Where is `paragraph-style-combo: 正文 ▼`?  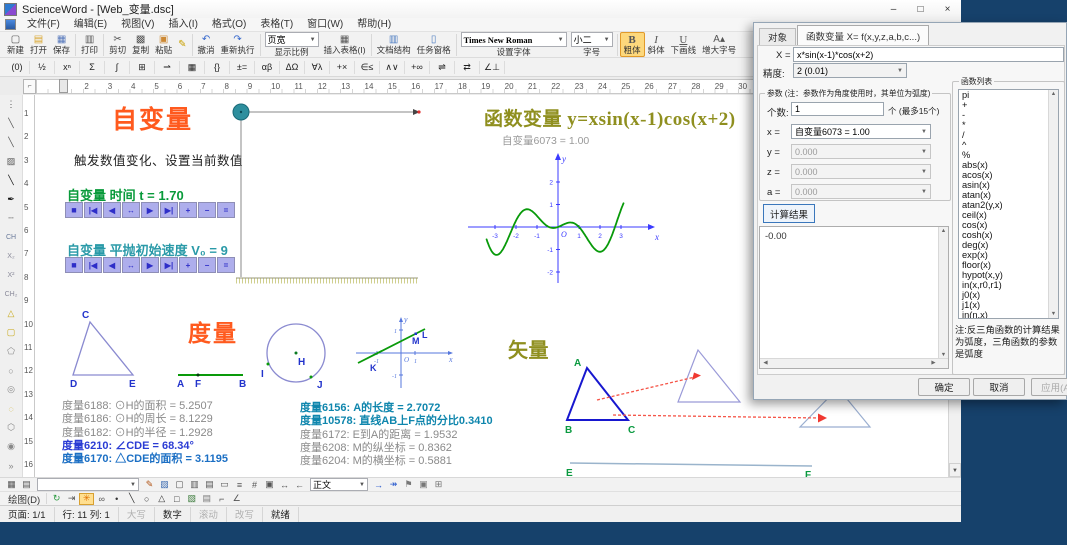 paragraph-style-combo: 正文 ▼ is located at coordinates (339, 484).